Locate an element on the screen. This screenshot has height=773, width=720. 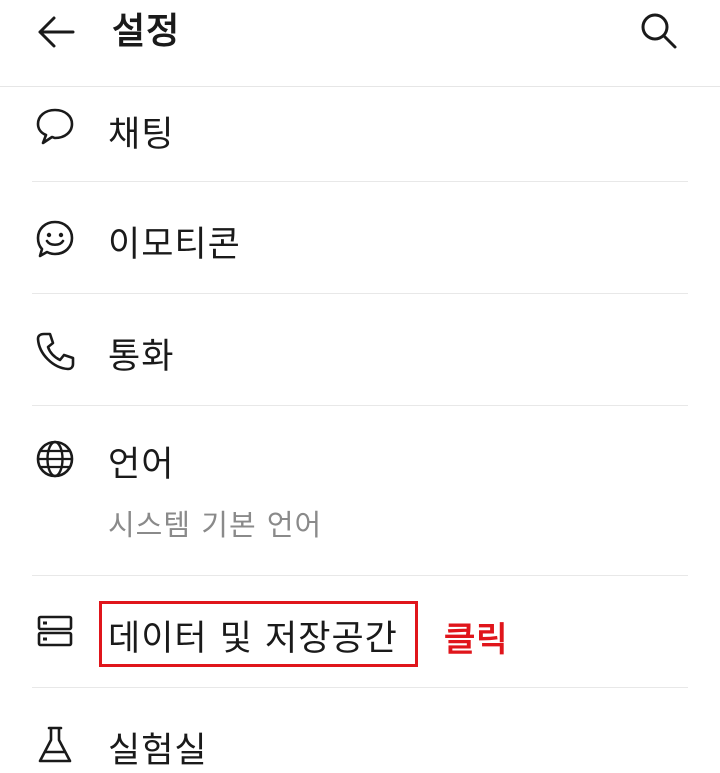
phone-icon is located at coordinates (55, 351).